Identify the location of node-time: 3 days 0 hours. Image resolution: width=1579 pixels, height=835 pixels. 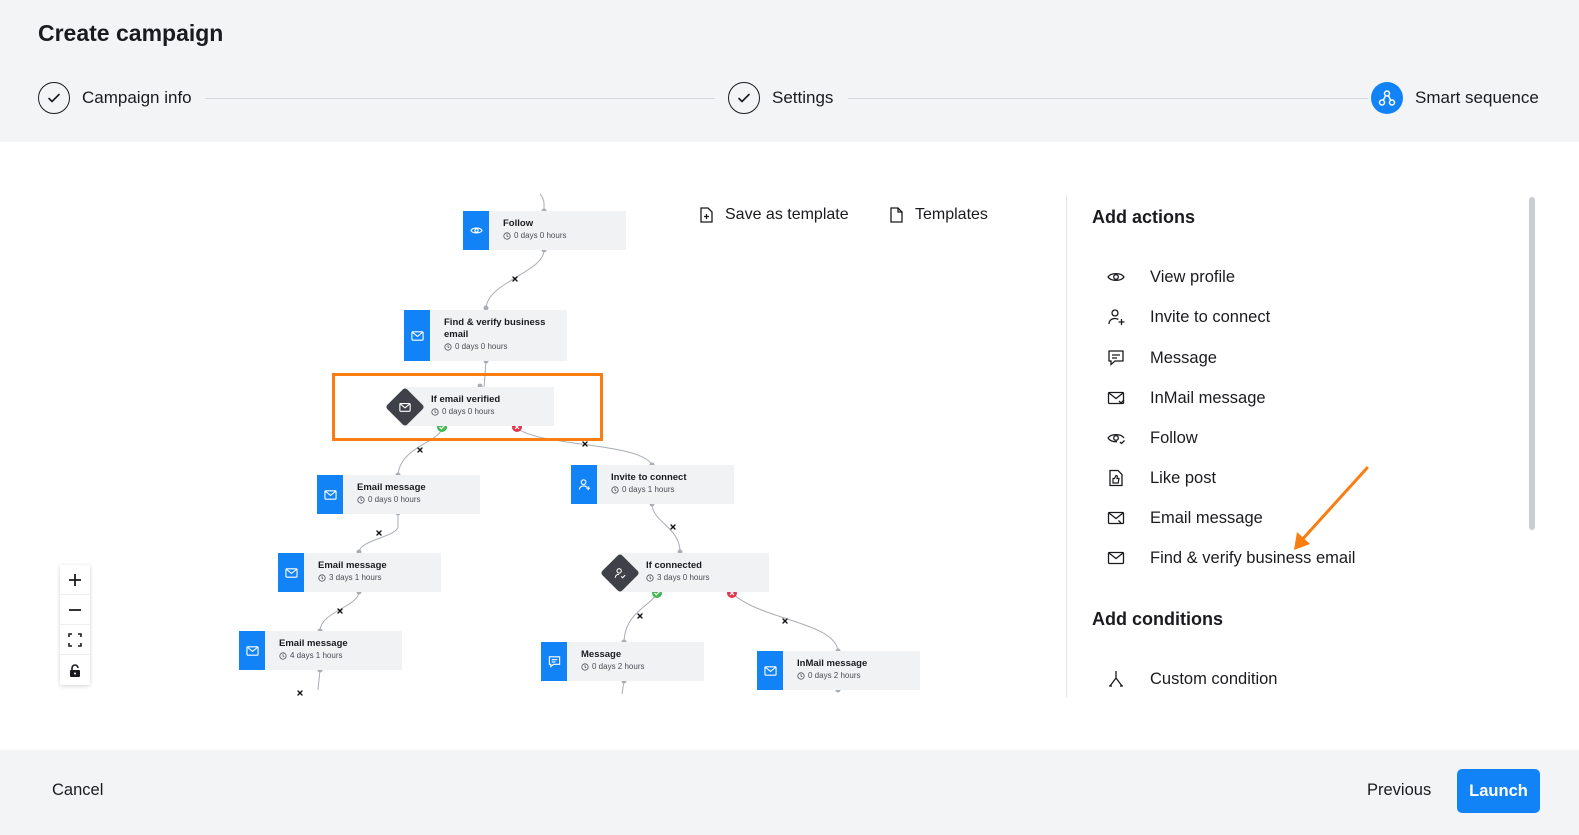
(683, 577).